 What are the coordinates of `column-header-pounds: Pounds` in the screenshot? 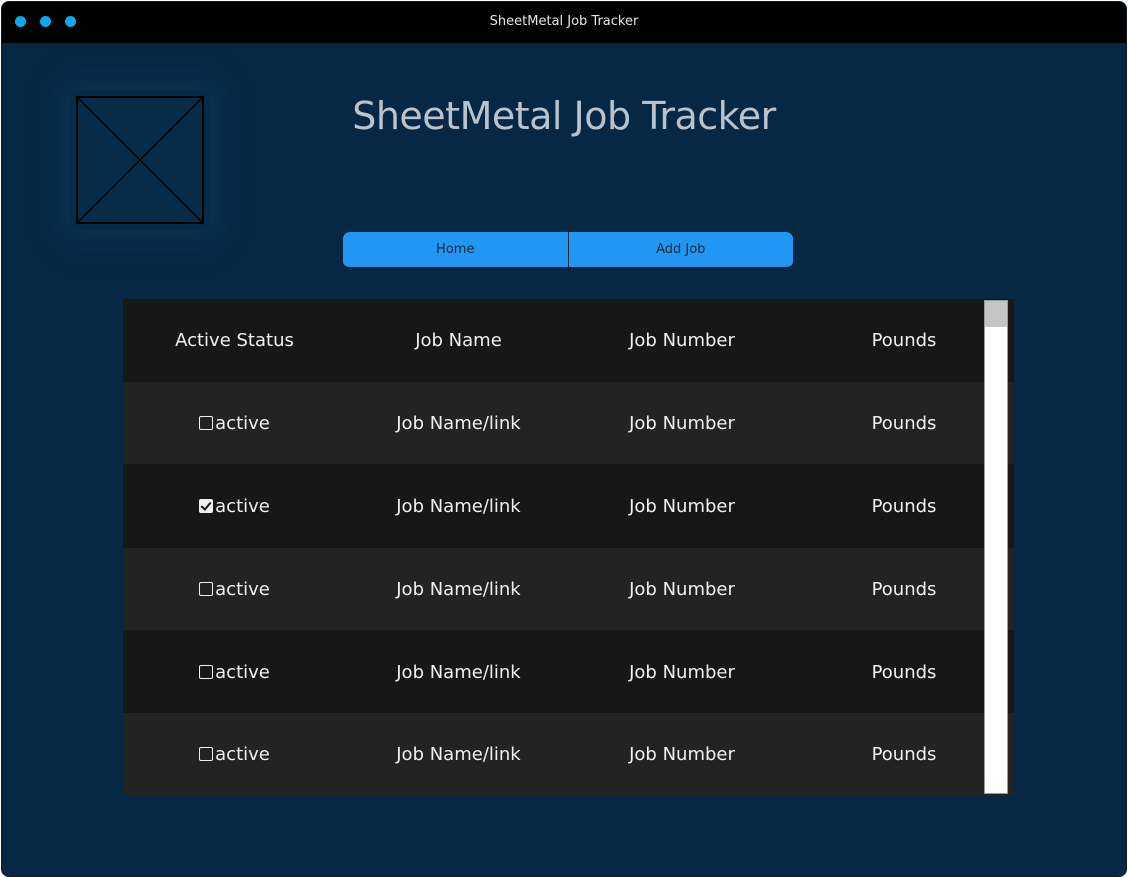 It's located at (904, 340).